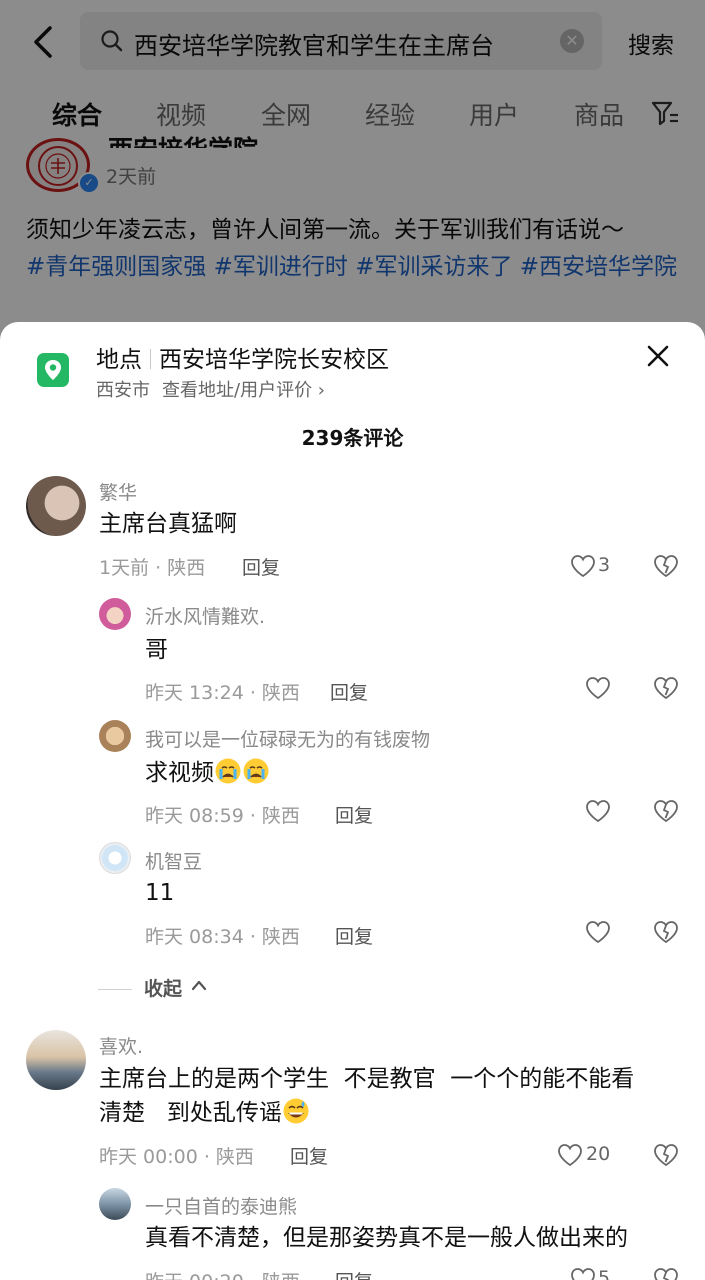 The image size is (705, 1280). I want to click on comment-text: 主席台上的是两个学生 不是教官 一个个的能不能看 清楚 到处乱传谣, so click(389, 1096).